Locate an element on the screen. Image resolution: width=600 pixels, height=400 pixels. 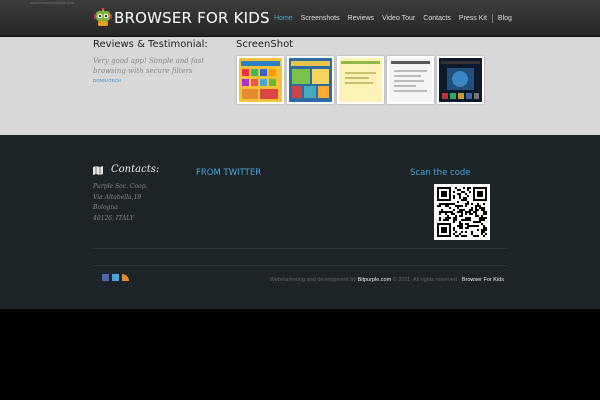
twitter-icon is located at coordinates (115, 277).